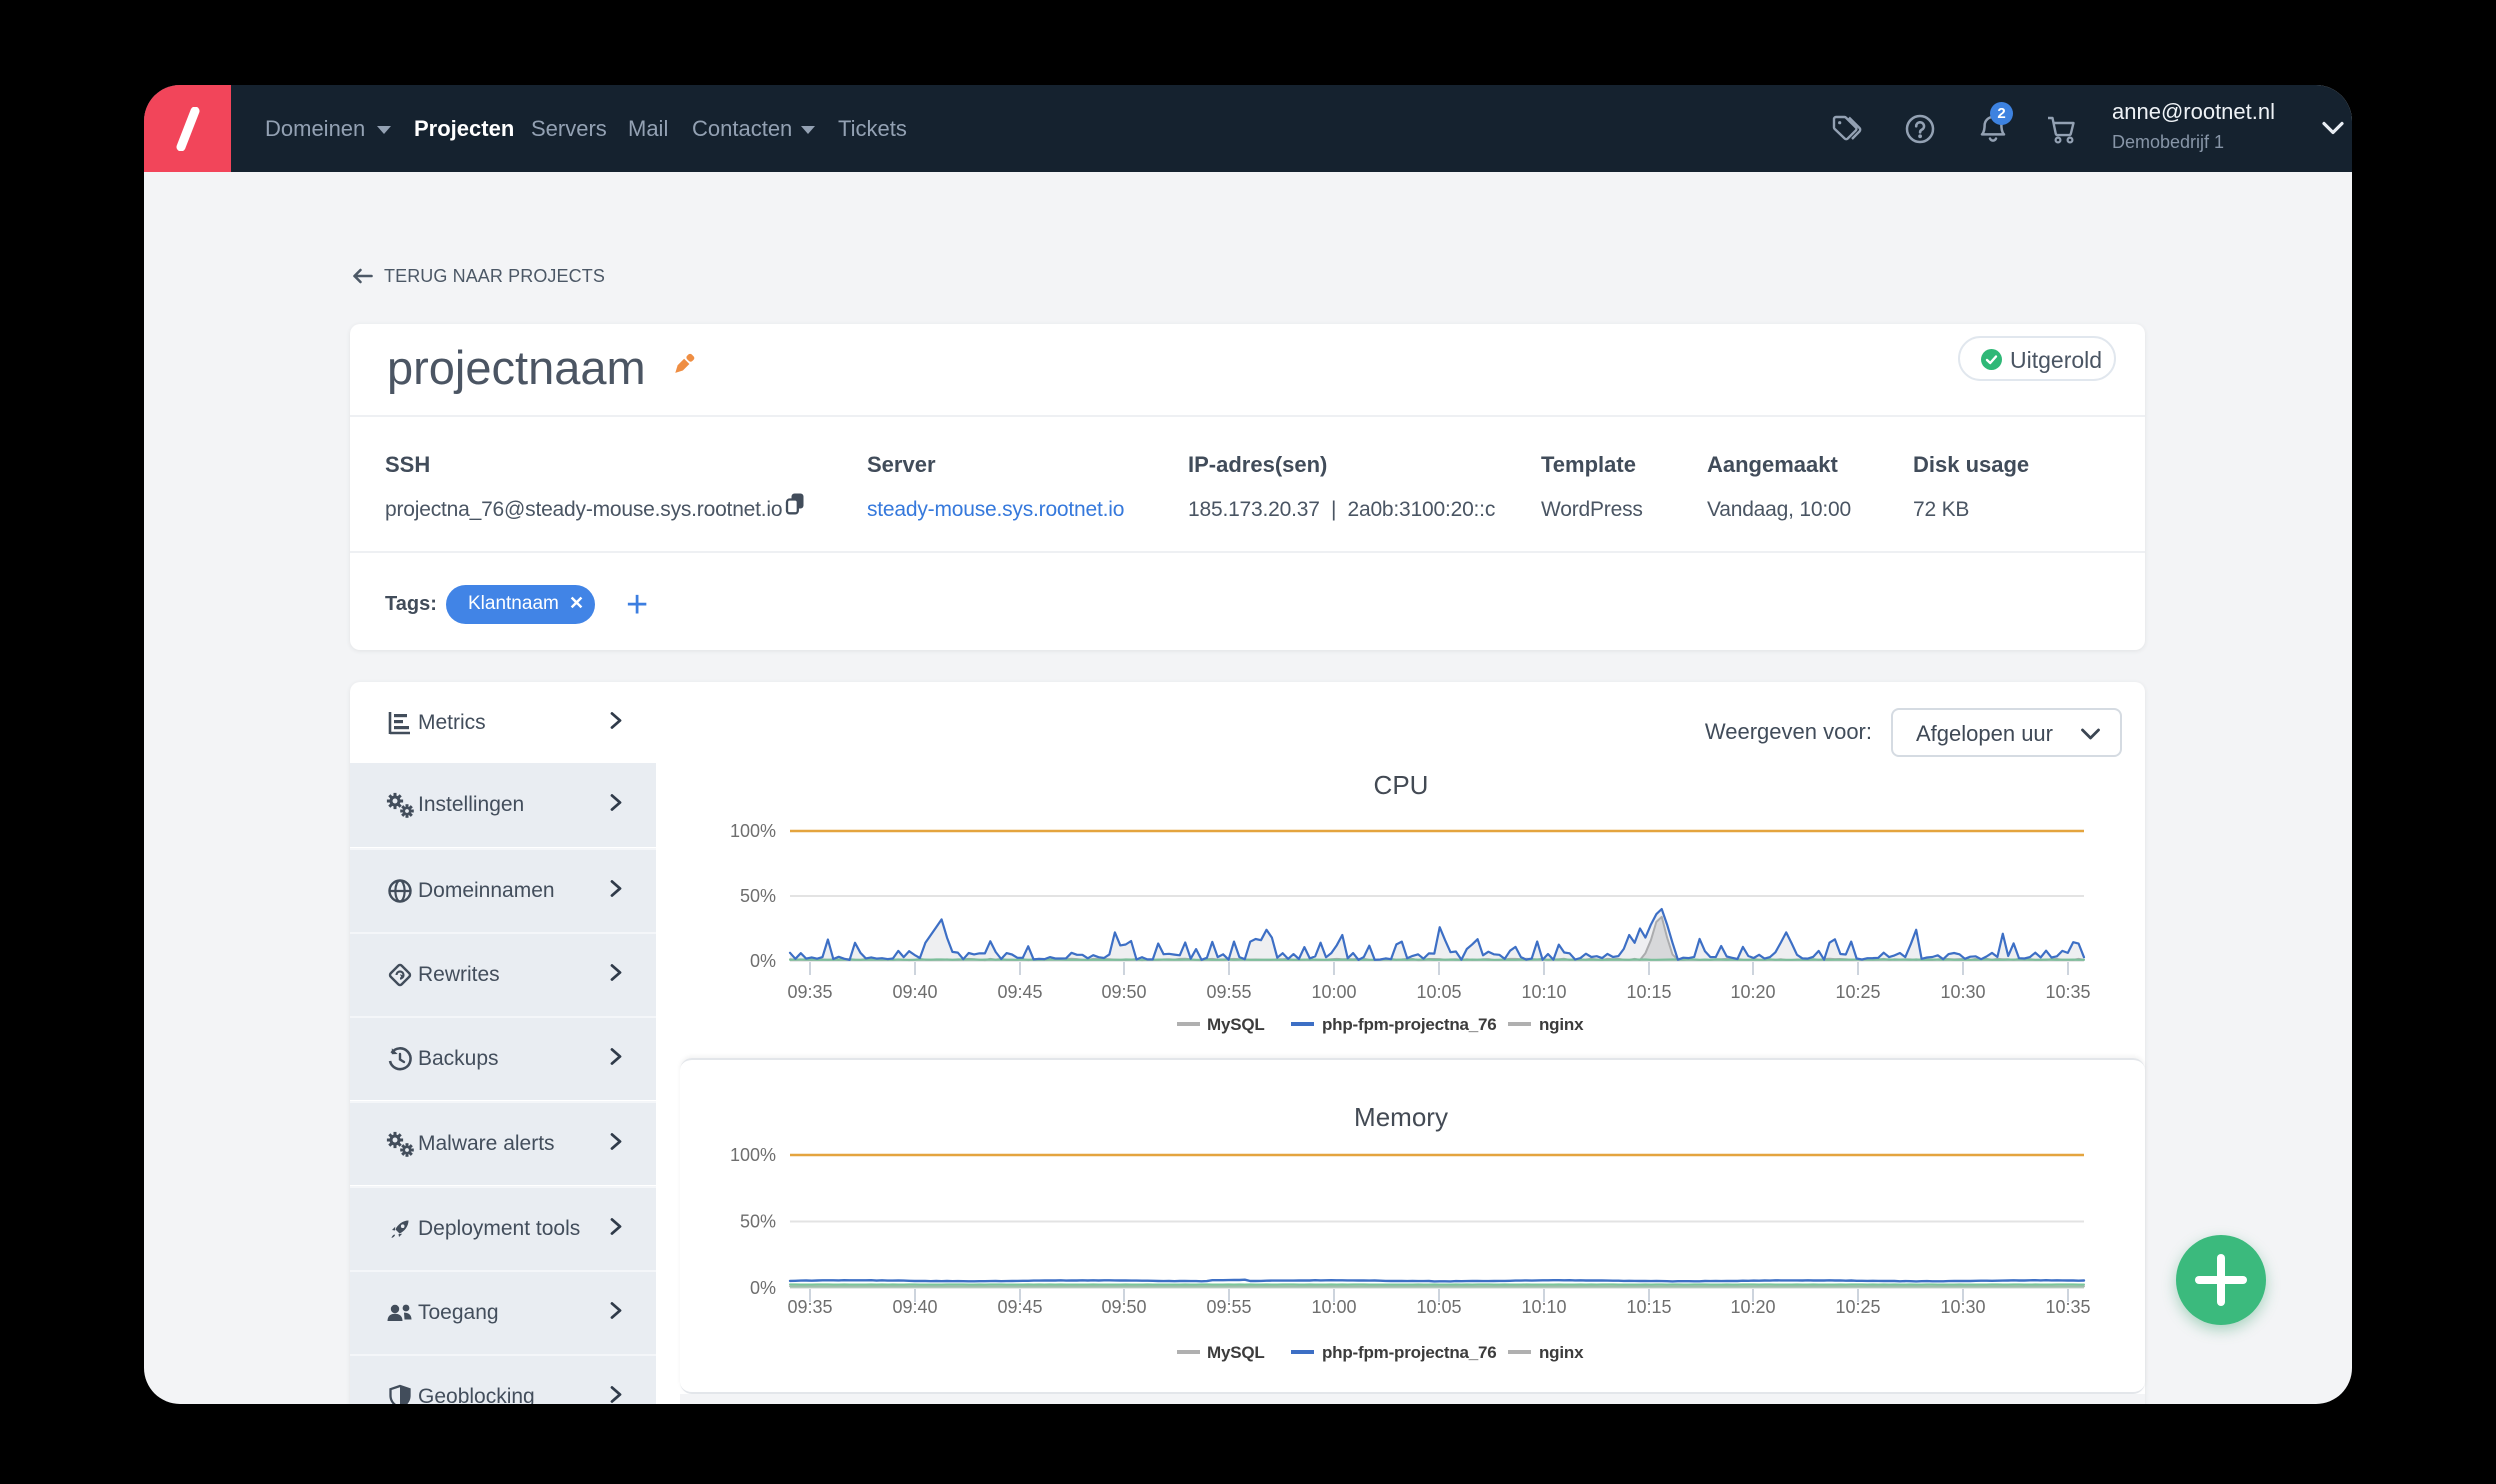  What do you see at coordinates (1401, 785) in the screenshot?
I see `svg-text: CPU` at bounding box center [1401, 785].